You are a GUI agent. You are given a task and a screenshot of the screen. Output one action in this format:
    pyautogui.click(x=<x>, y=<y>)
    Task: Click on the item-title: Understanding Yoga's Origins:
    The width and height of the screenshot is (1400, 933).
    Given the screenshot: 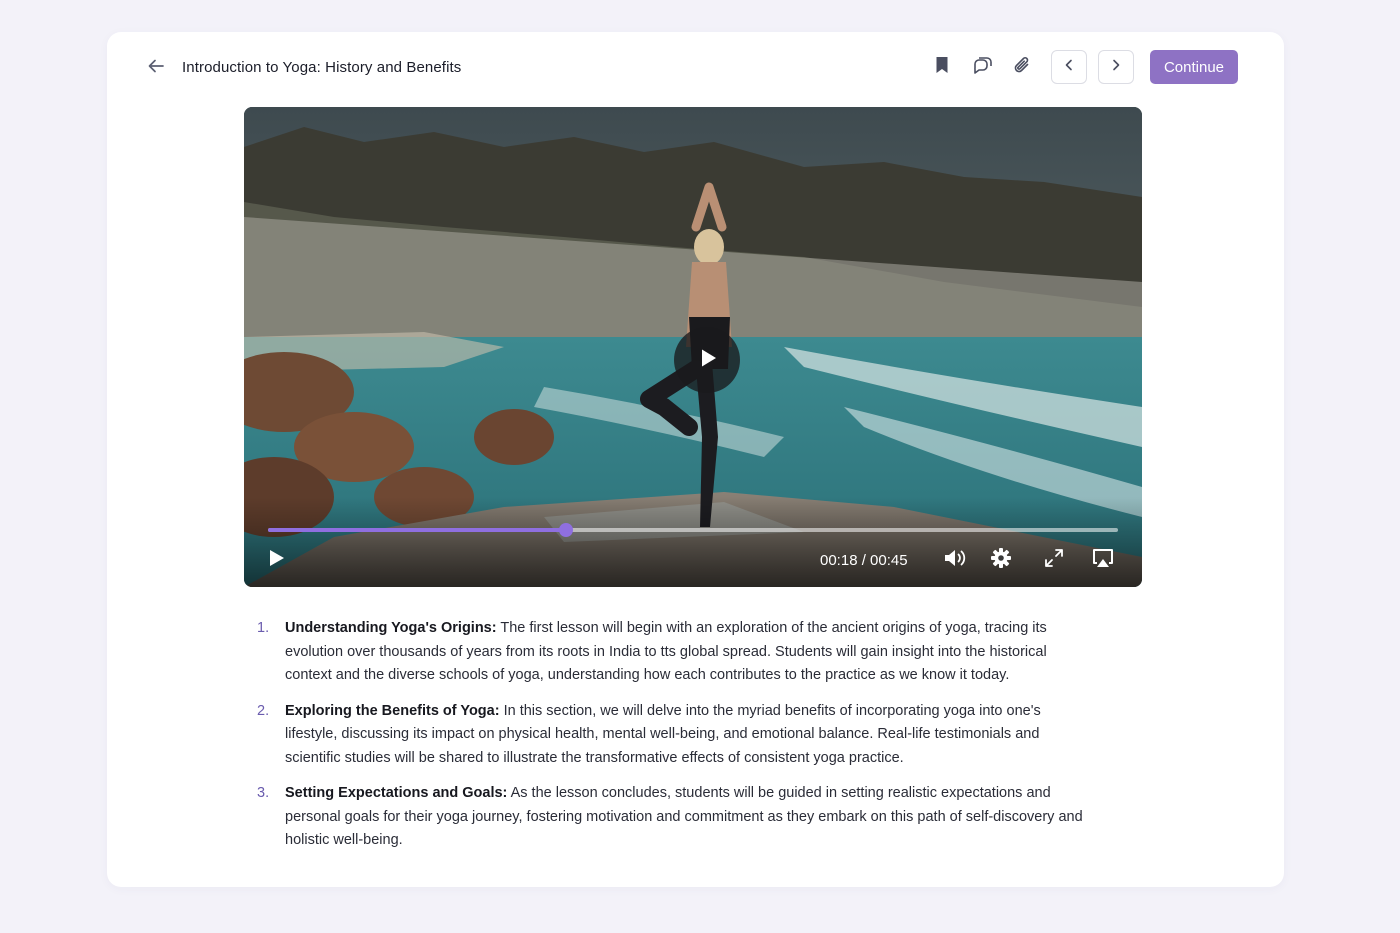 What is the action you would take?
    pyautogui.click(x=391, y=628)
    